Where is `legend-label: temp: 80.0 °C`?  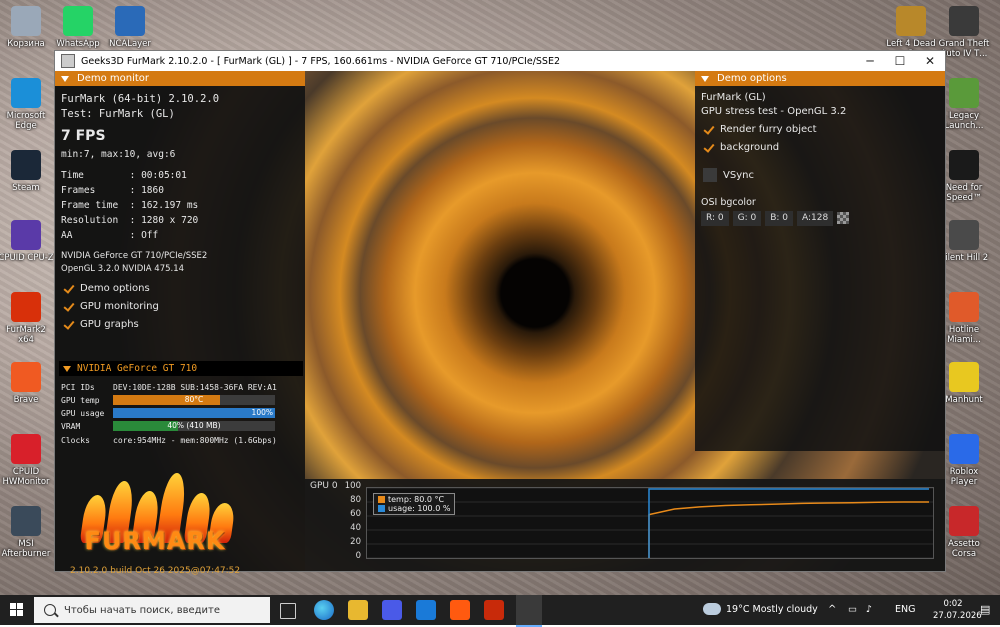 legend-label: temp: 80.0 °C is located at coordinates (416, 499).